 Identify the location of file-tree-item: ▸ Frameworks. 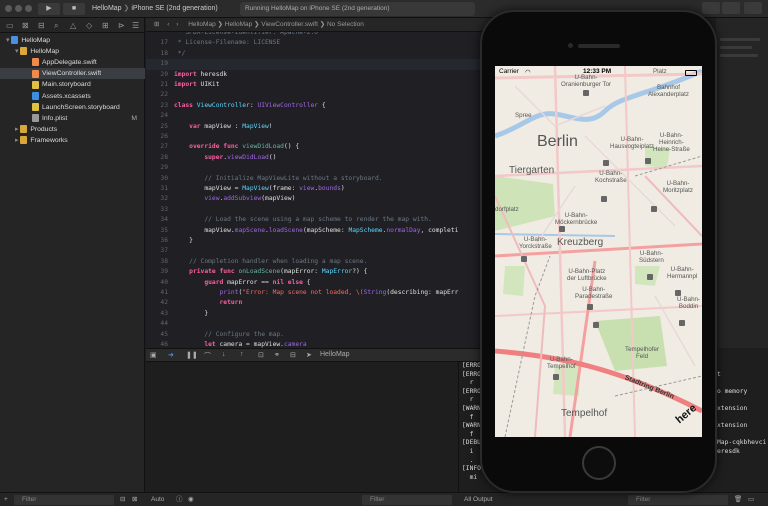
(72, 140).